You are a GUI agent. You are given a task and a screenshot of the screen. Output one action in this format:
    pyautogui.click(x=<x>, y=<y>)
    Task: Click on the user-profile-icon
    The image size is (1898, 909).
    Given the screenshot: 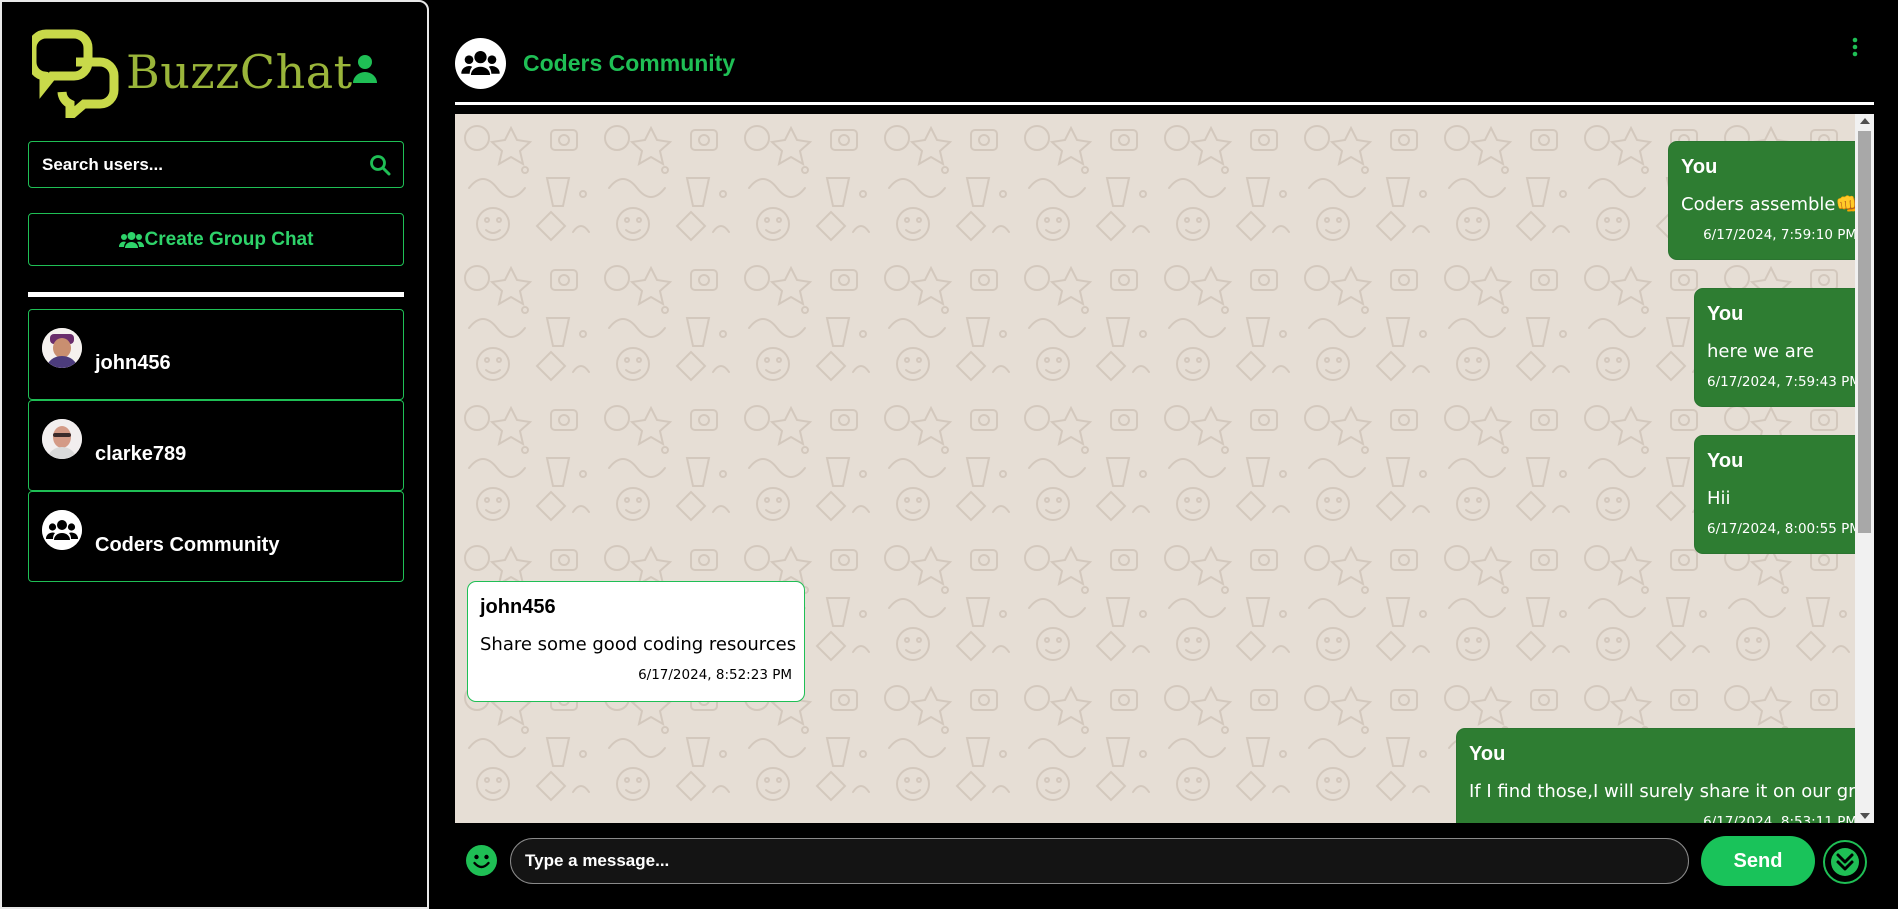 What is the action you would take?
    pyautogui.click(x=365, y=69)
    